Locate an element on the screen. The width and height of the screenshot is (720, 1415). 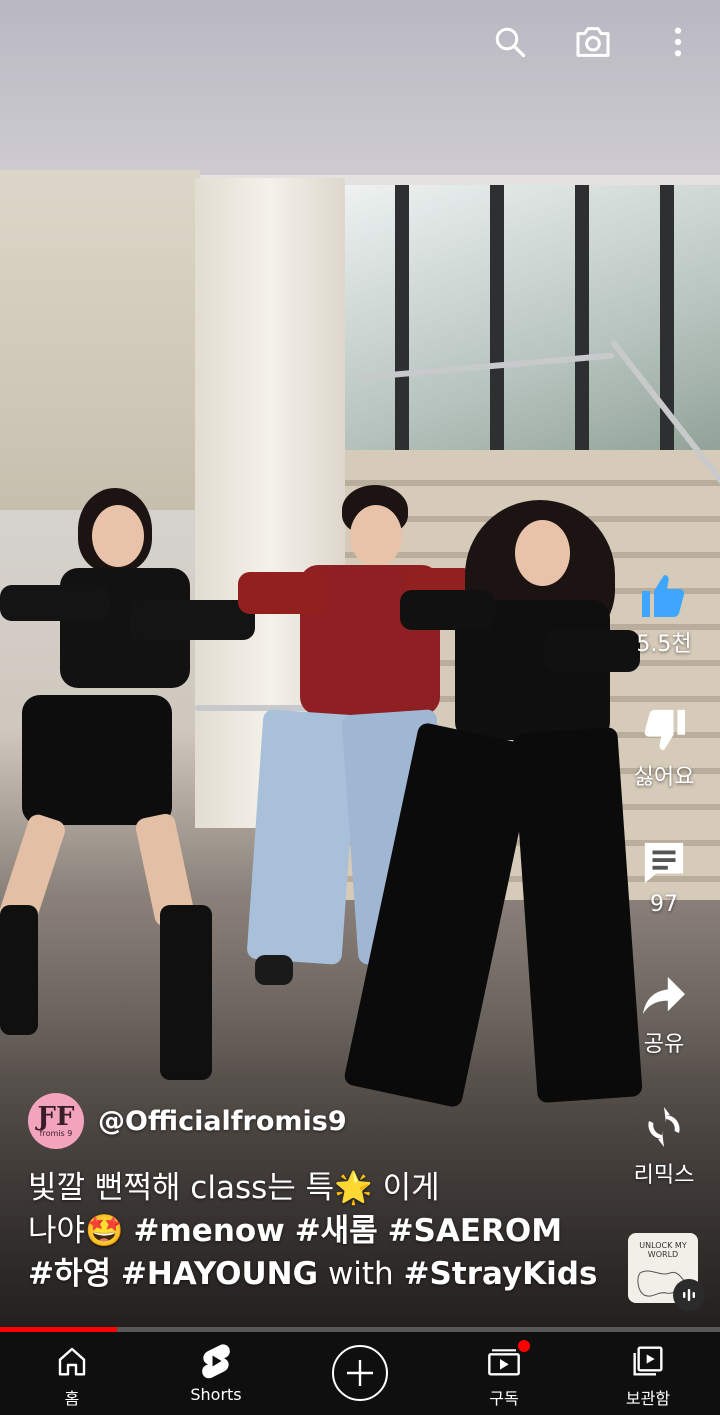
search-icon is located at coordinates (510, 42).